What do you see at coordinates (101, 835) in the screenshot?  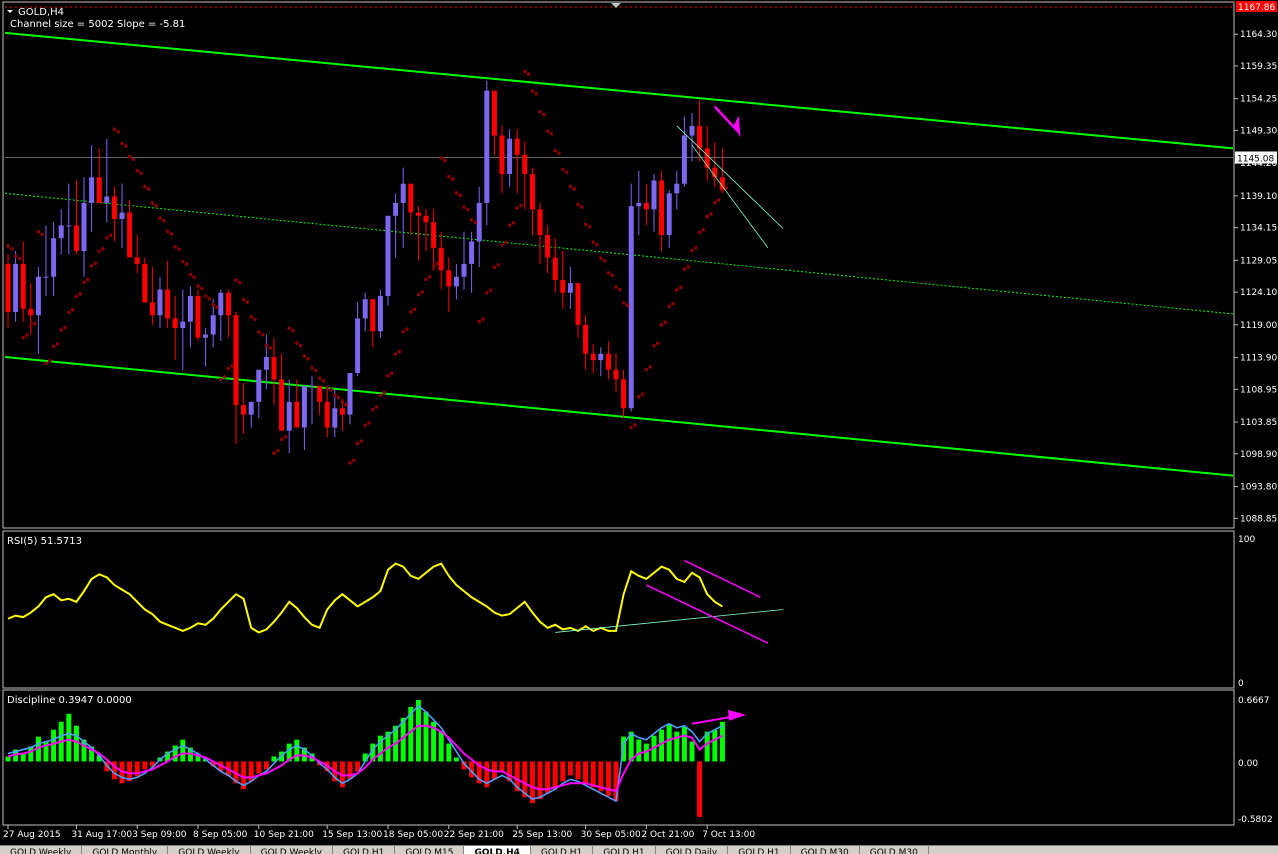 I see `time-tick-label: 31 Aug 17:00` at bounding box center [101, 835].